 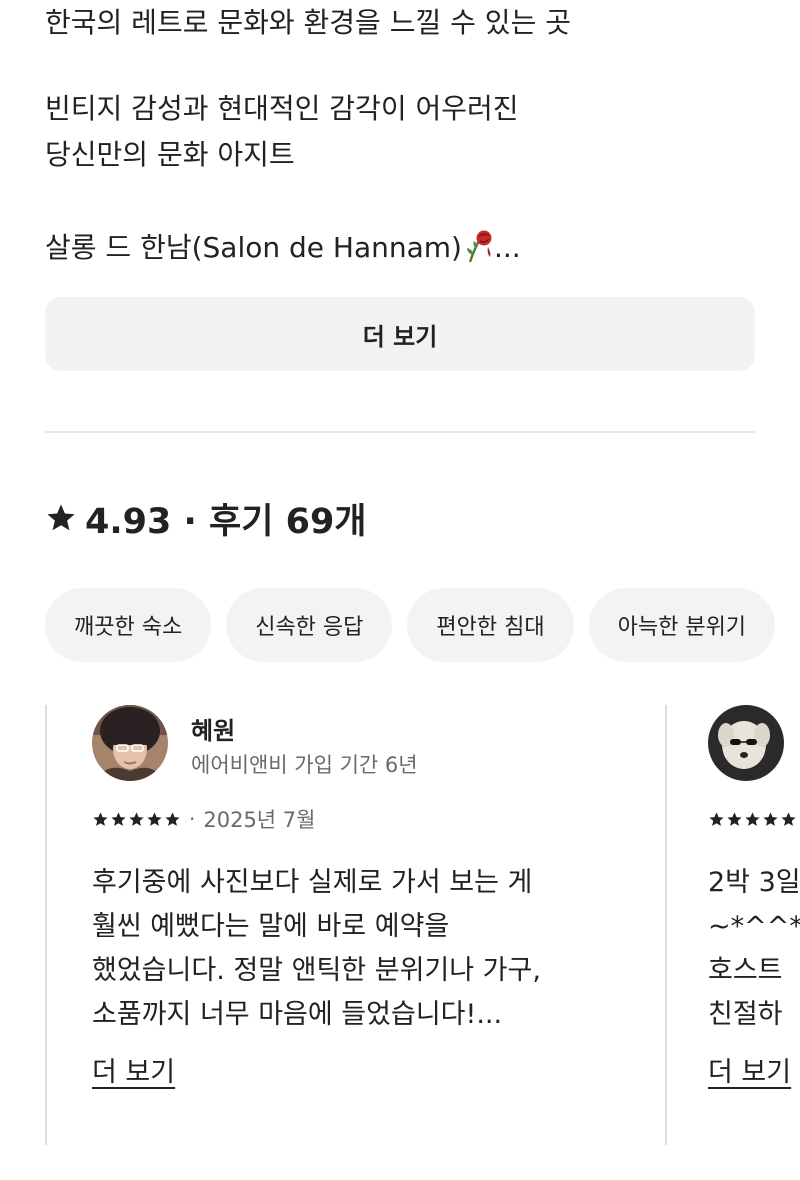 I want to click on review-meta, so click(x=752, y=819).